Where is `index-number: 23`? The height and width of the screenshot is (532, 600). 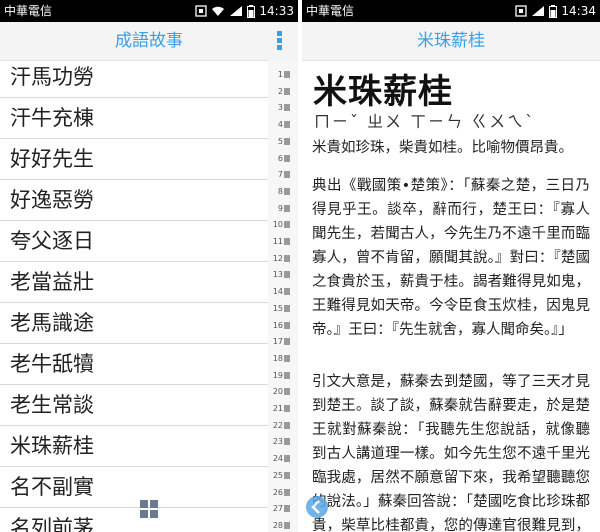 index-number: 23 is located at coordinates (281, 442).